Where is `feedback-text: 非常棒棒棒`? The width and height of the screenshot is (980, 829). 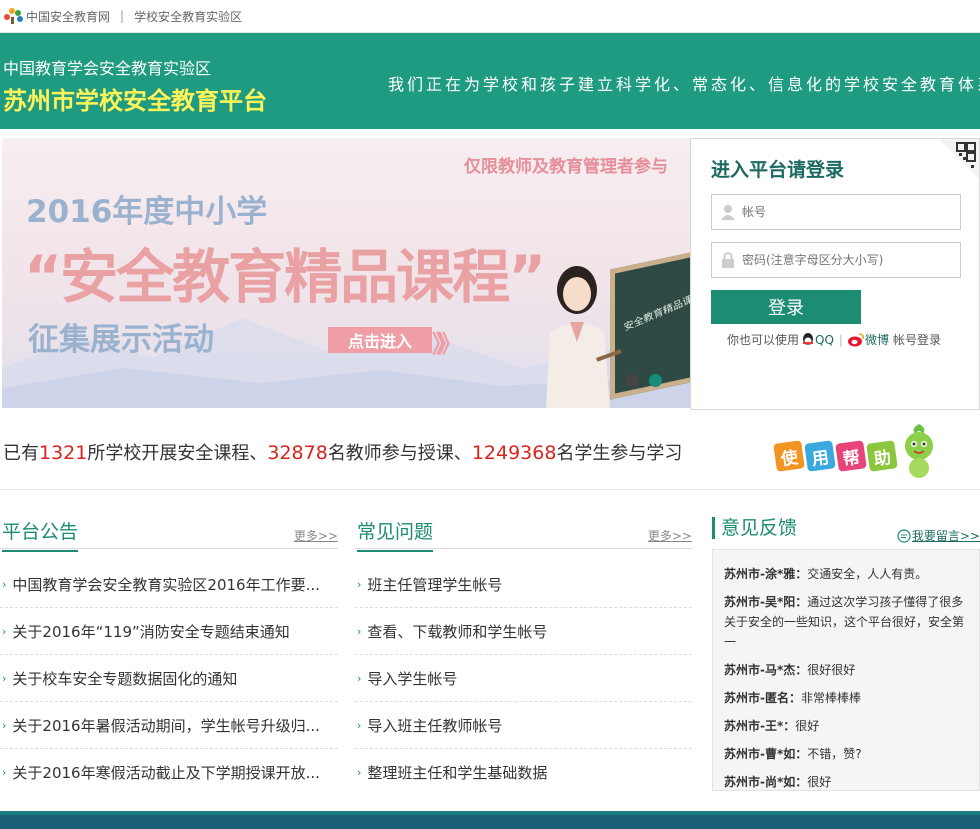 feedback-text: 非常棒棒棒 is located at coordinates (830, 698).